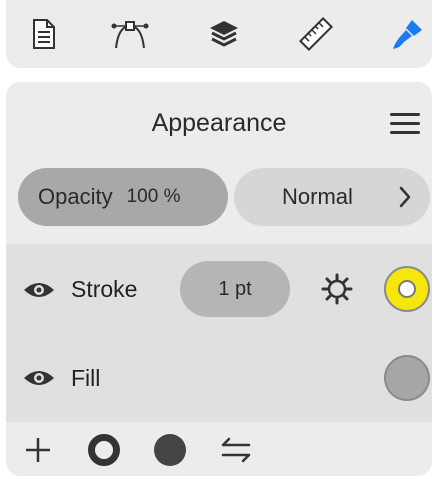 This screenshot has width=437, height=479. Describe the element at coordinates (130, 34) in the screenshot. I see `vector-path-icon` at that location.